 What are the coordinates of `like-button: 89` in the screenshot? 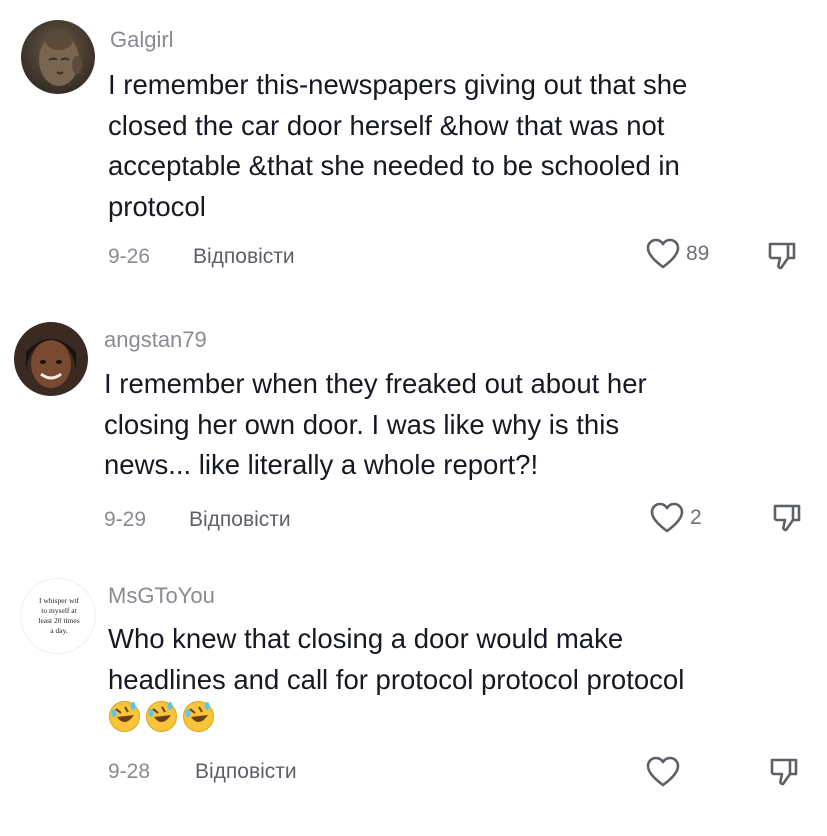 It's located at (677, 254).